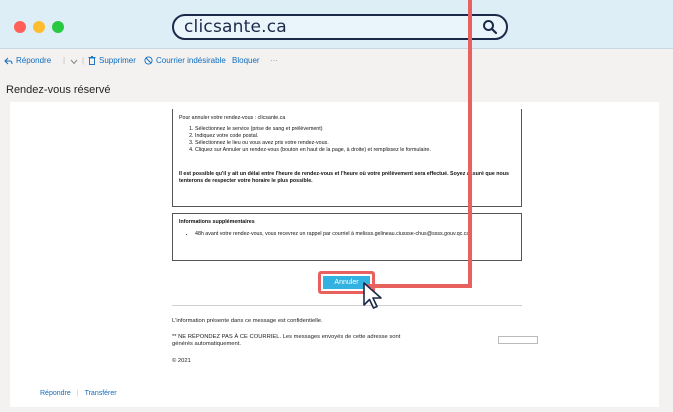 The height and width of the screenshot is (412, 673). Describe the element at coordinates (372, 295) in the screenshot. I see `mouse-pointer-icon` at that location.